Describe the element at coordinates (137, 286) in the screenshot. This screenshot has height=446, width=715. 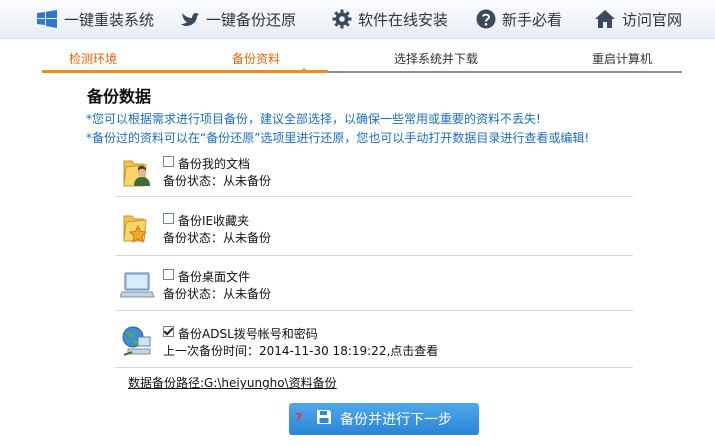
I see `desktop-icon` at that location.